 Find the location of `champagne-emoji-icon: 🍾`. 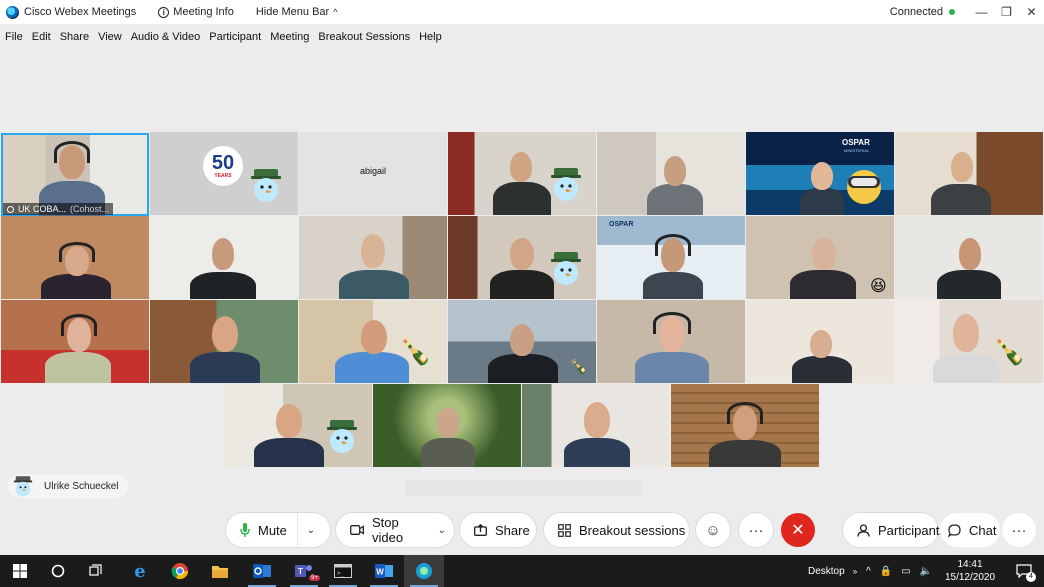

champagne-emoji-icon: 🍾 is located at coordinates (415, 351).